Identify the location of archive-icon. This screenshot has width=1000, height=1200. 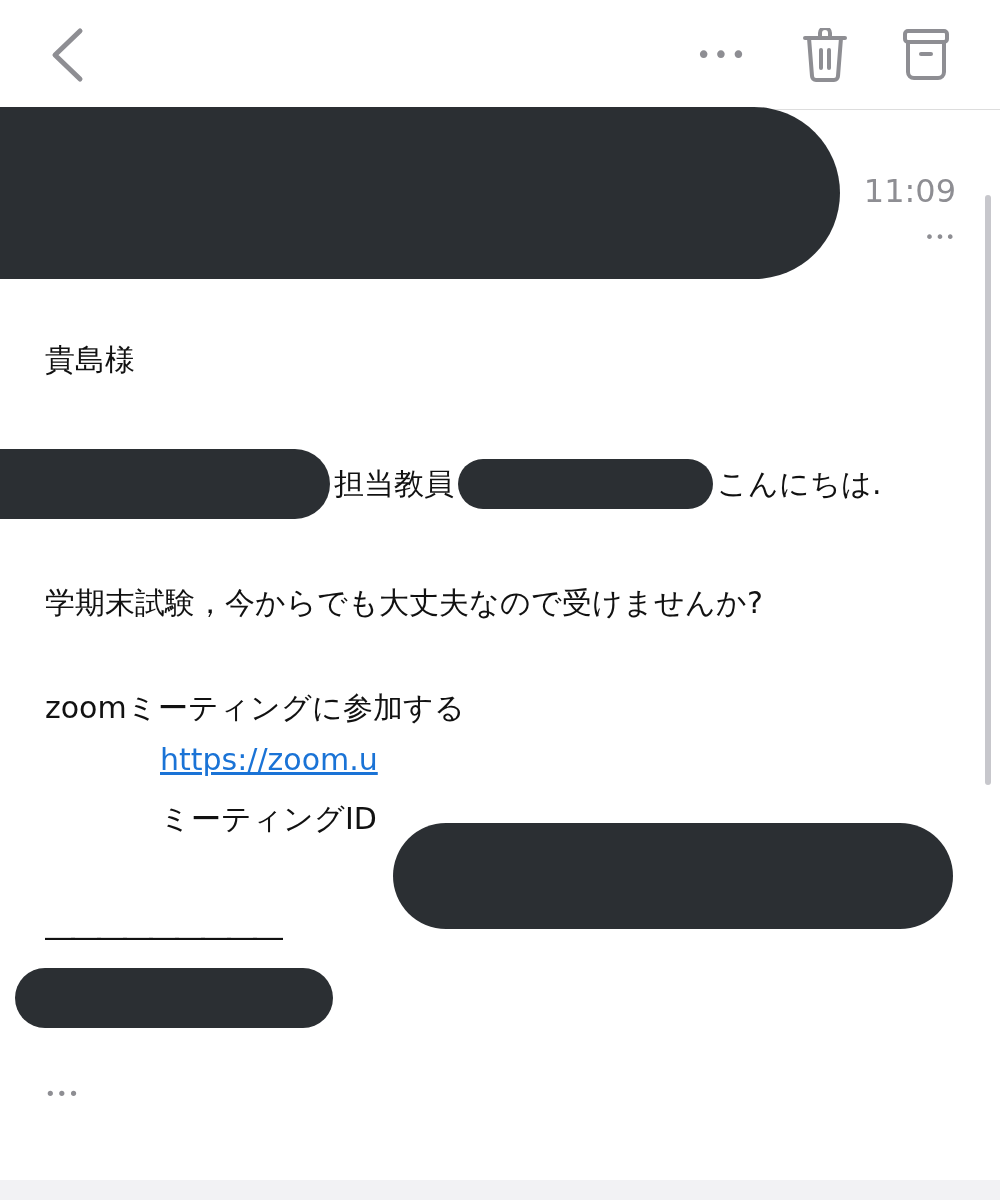
(926, 54).